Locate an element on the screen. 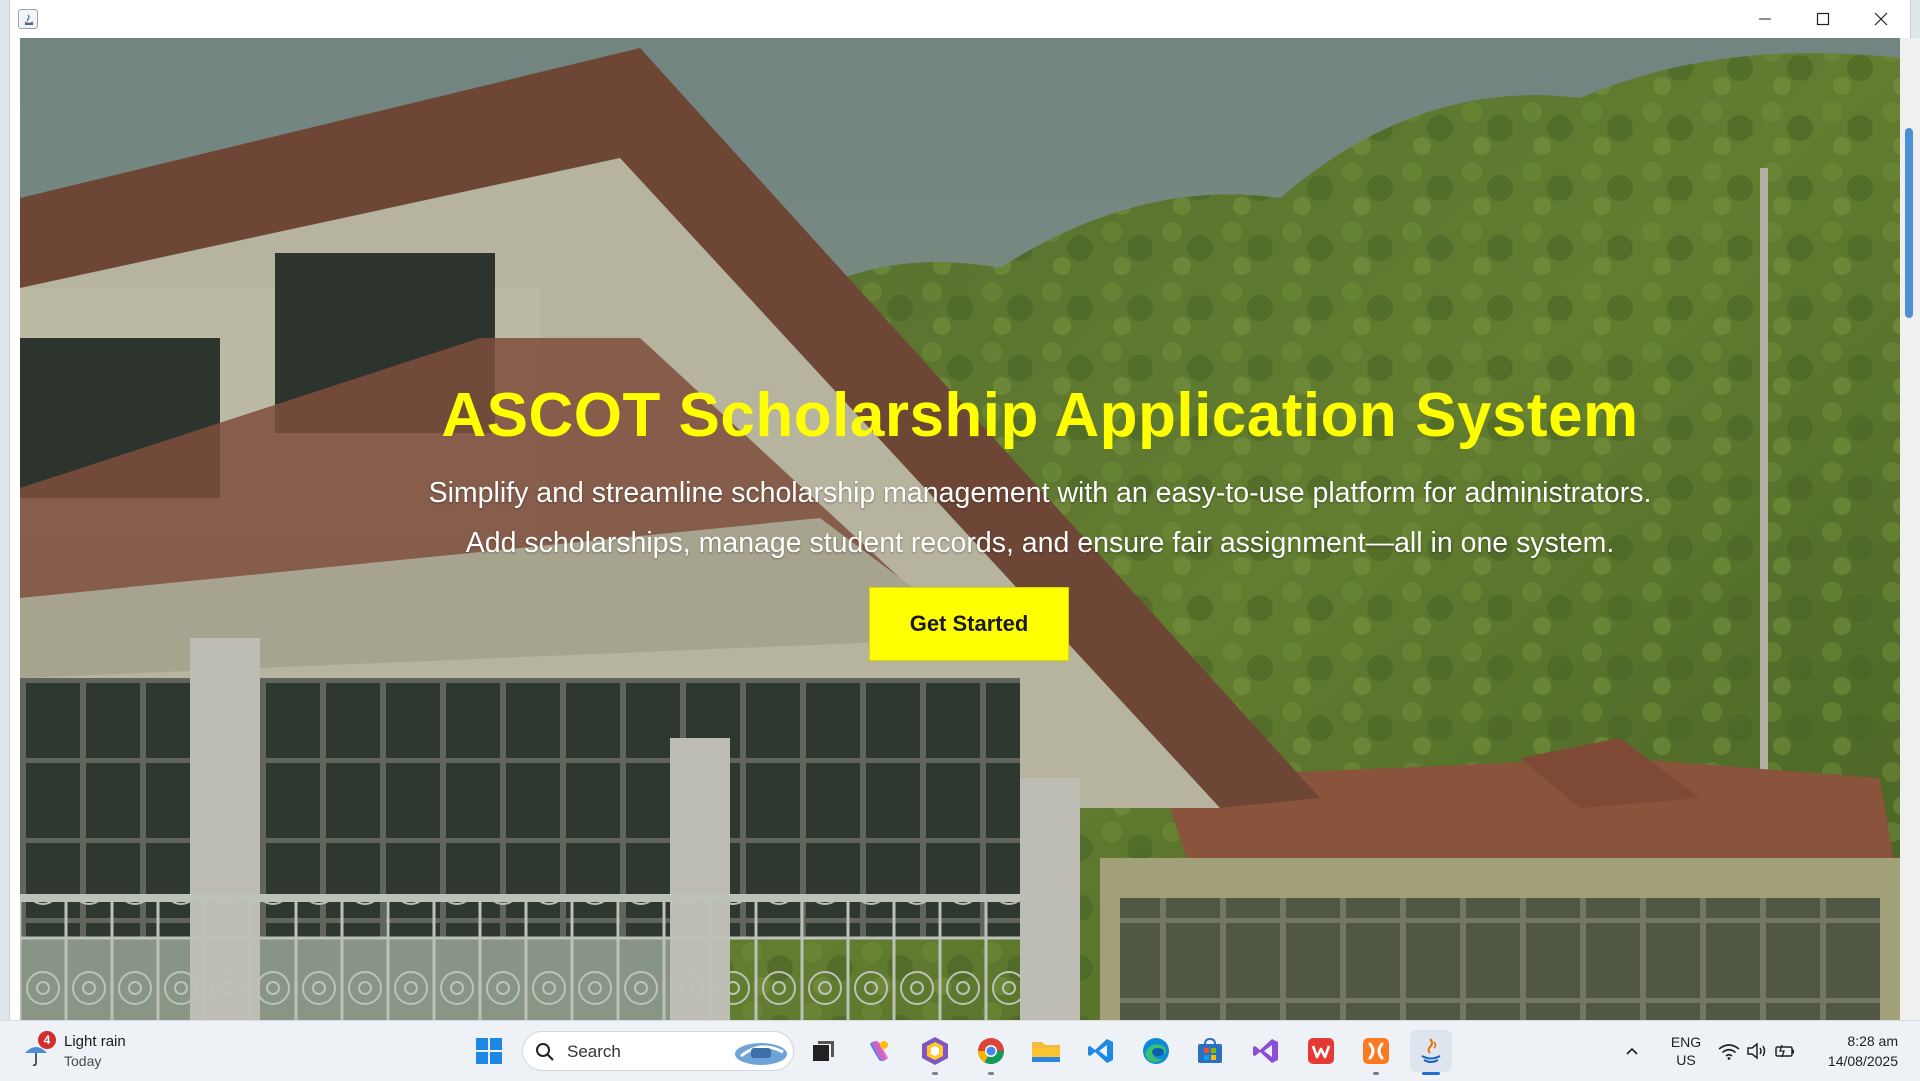 The width and height of the screenshot is (1920, 1081). xampp-button is located at coordinates (1376, 1052).